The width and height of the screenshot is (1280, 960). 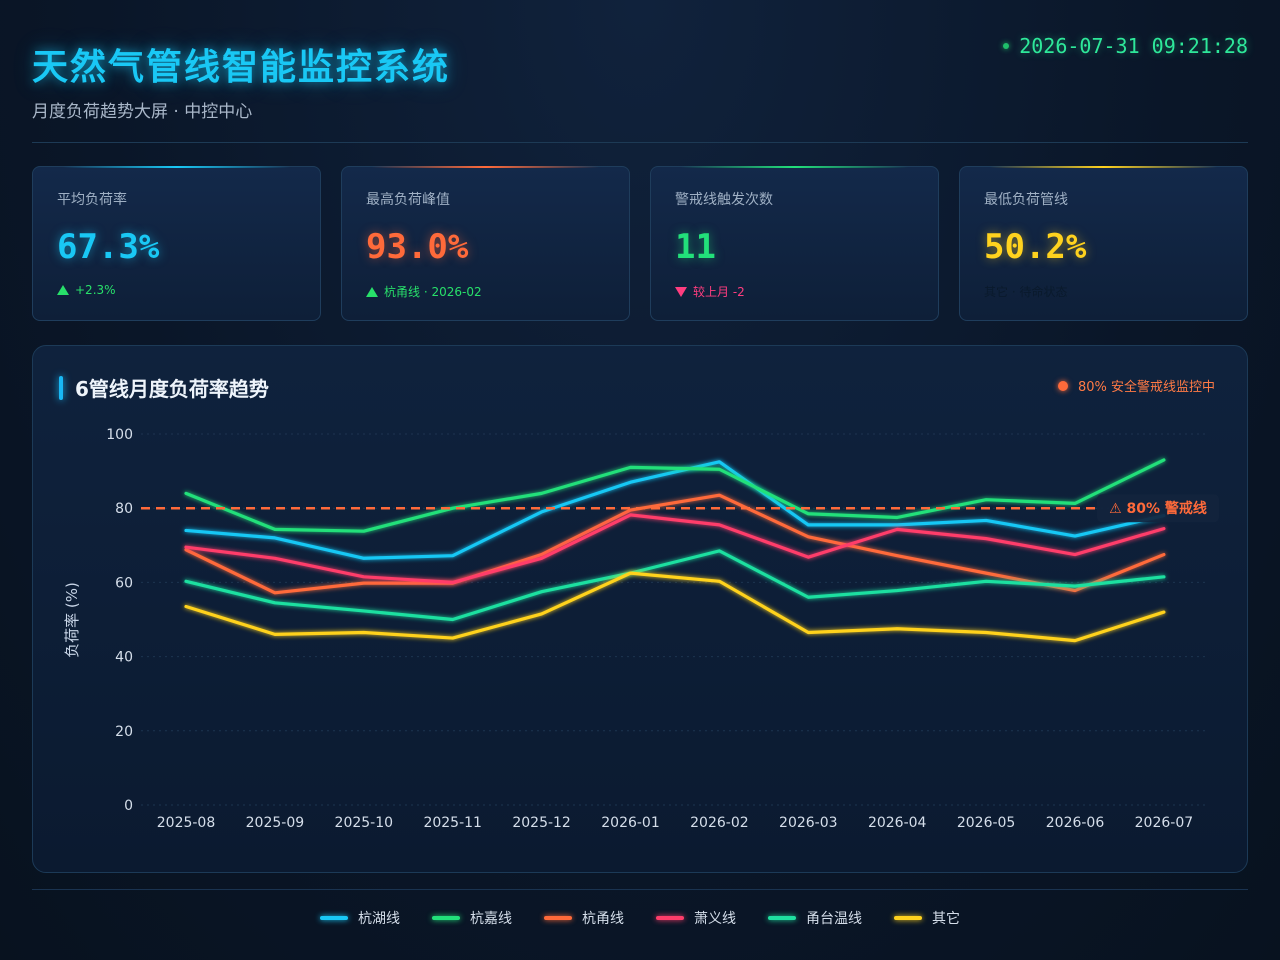 I want to click on y-axis-ticks: 0 20 40 60 80 100, so click(x=119, y=620).